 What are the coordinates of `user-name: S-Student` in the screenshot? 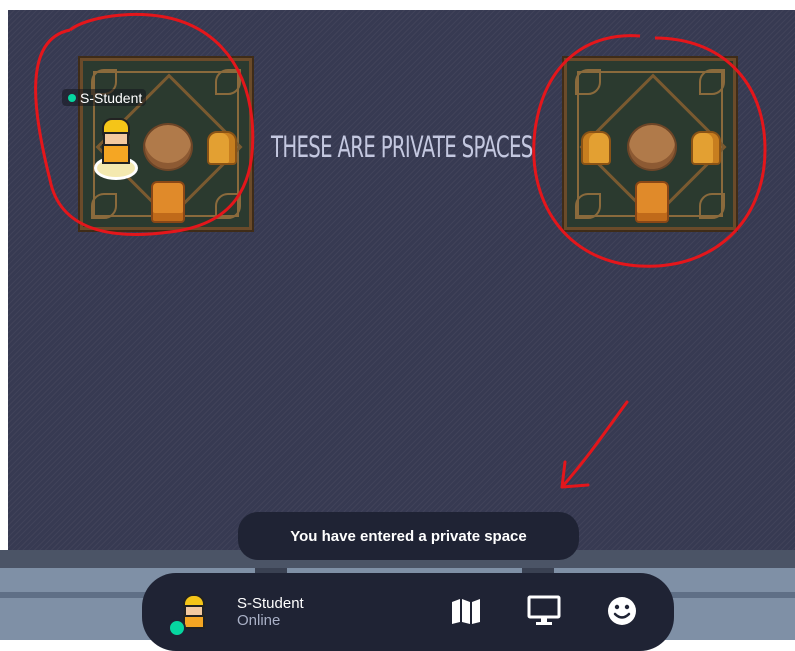 It's located at (270, 603).